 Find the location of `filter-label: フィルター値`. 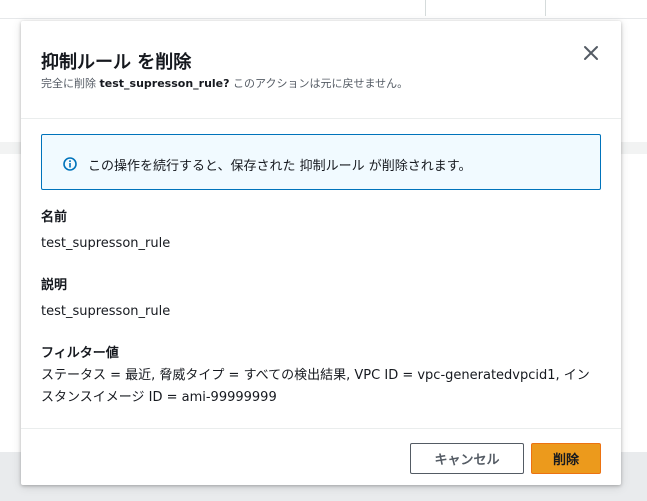

filter-label: フィルター値 is located at coordinates (80, 353).